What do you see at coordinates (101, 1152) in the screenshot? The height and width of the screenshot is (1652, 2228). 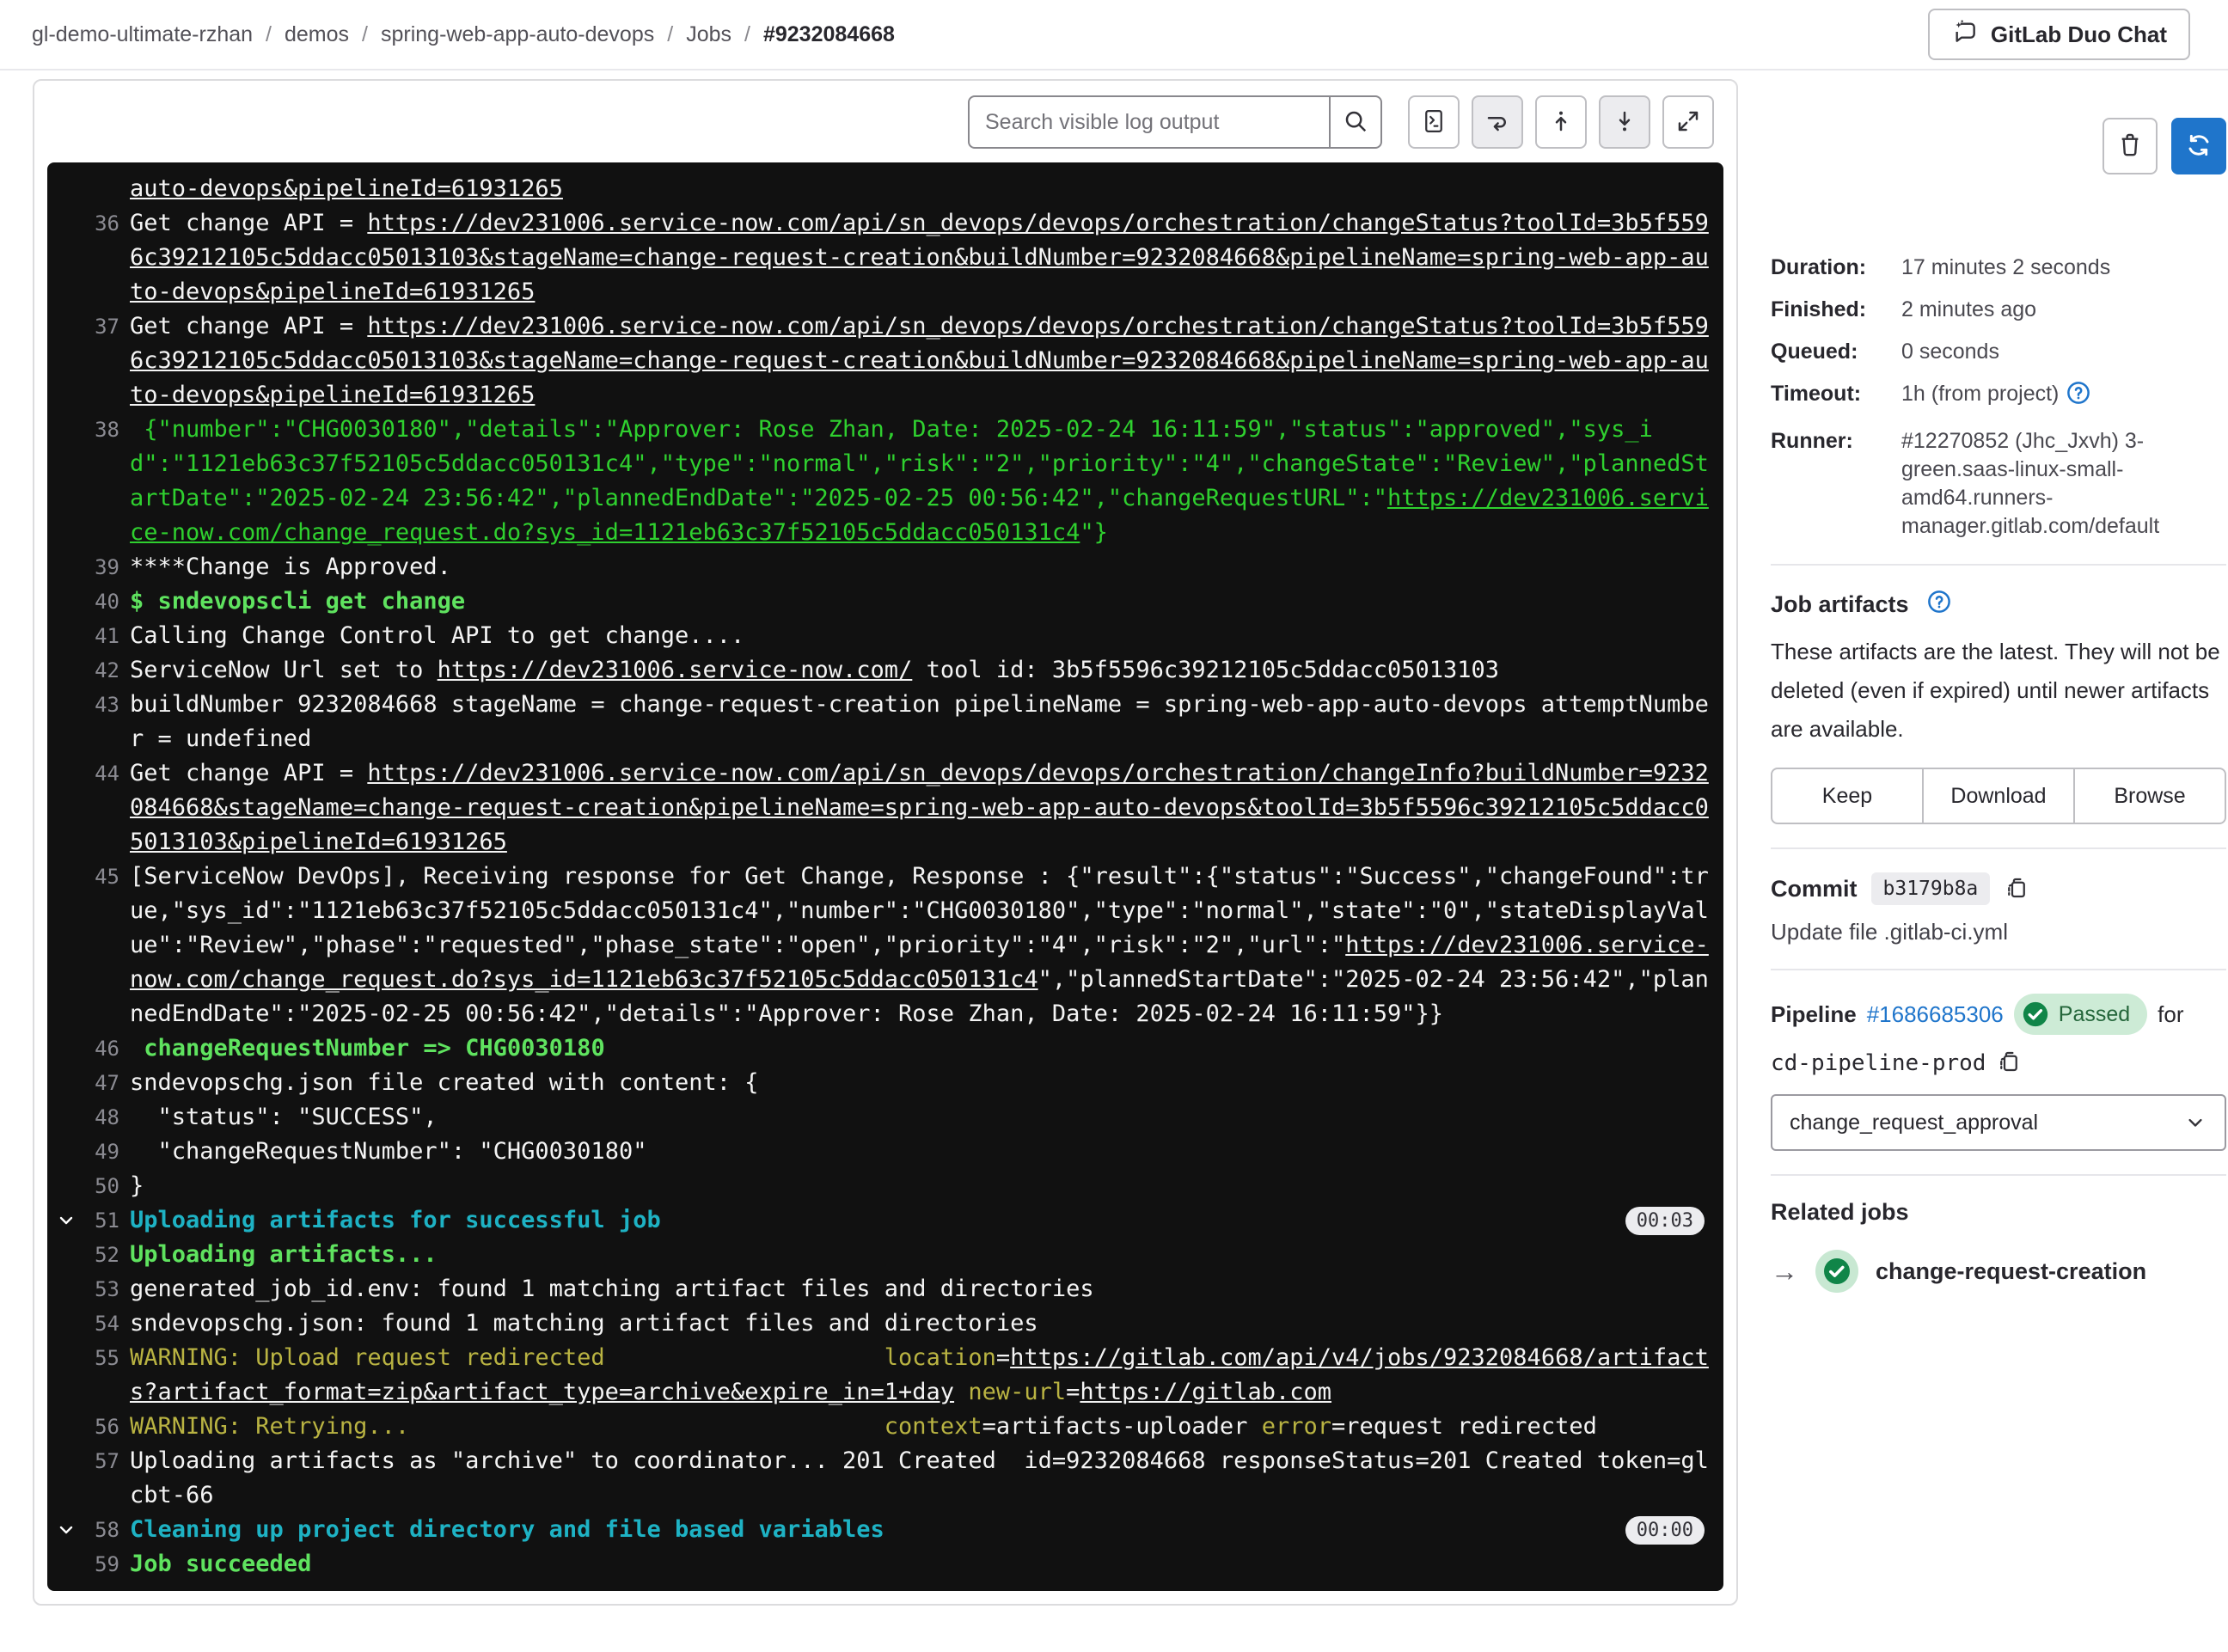 I see `log-line-number: 49` at bounding box center [101, 1152].